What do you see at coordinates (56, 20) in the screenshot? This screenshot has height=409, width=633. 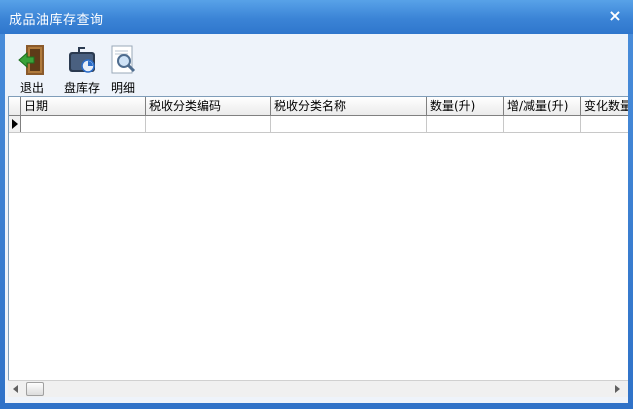 I see `window-title: 成品油库存查询` at bounding box center [56, 20].